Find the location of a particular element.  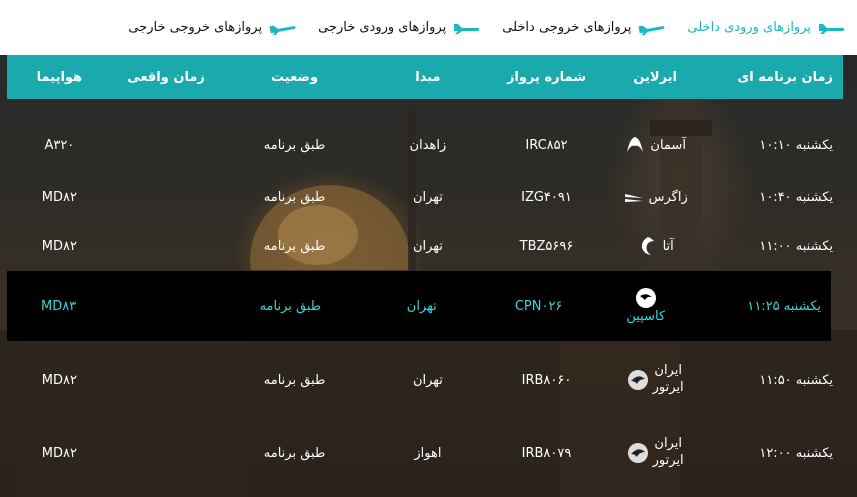

column-header-scheduled-time: زمان برنامه ای is located at coordinates (785, 77).